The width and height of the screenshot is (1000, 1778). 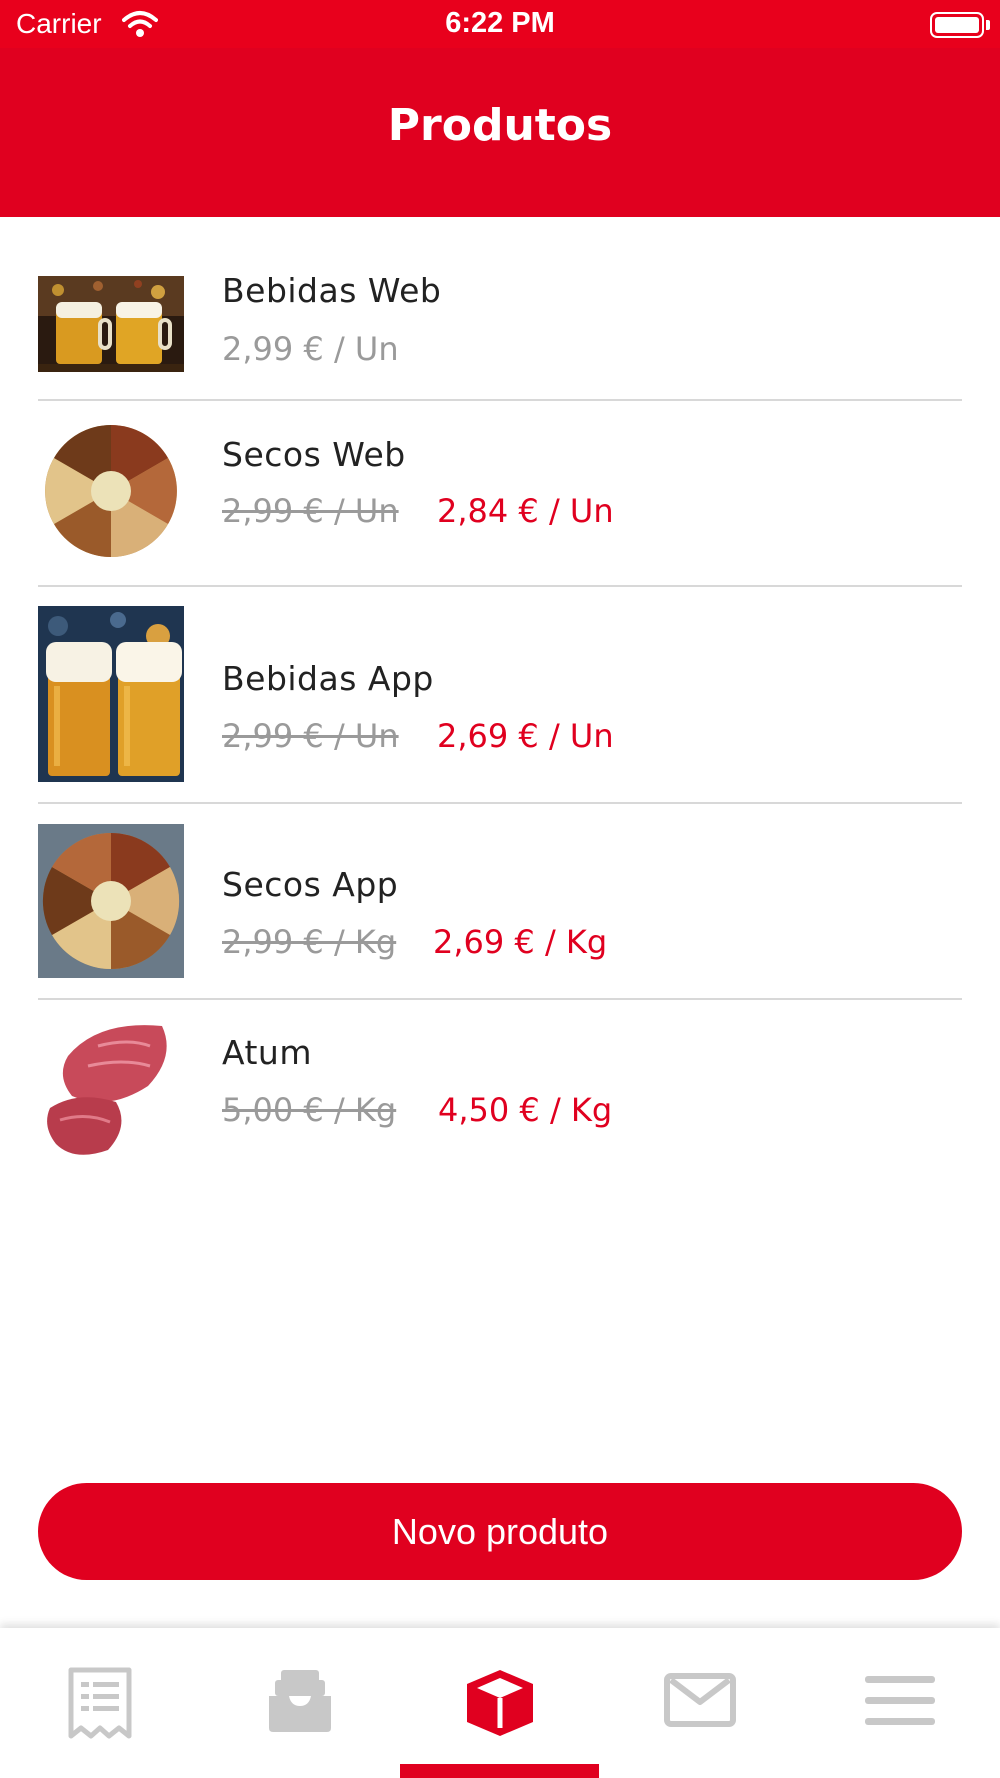 I want to click on product-name: Atum, so click(x=267, y=1052).